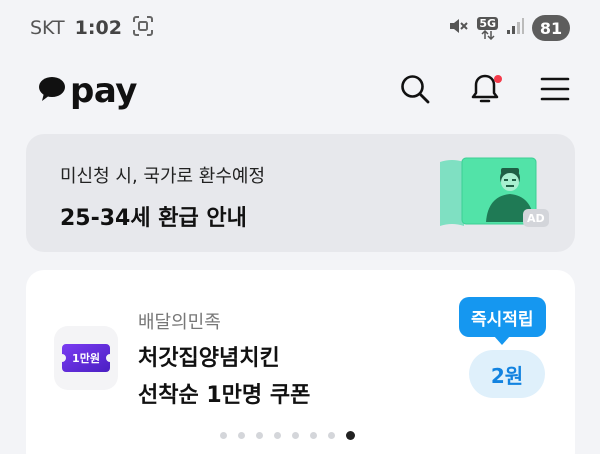  What do you see at coordinates (551, 28) in the screenshot?
I see `battery-indicator: 81` at bounding box center [551, 28].